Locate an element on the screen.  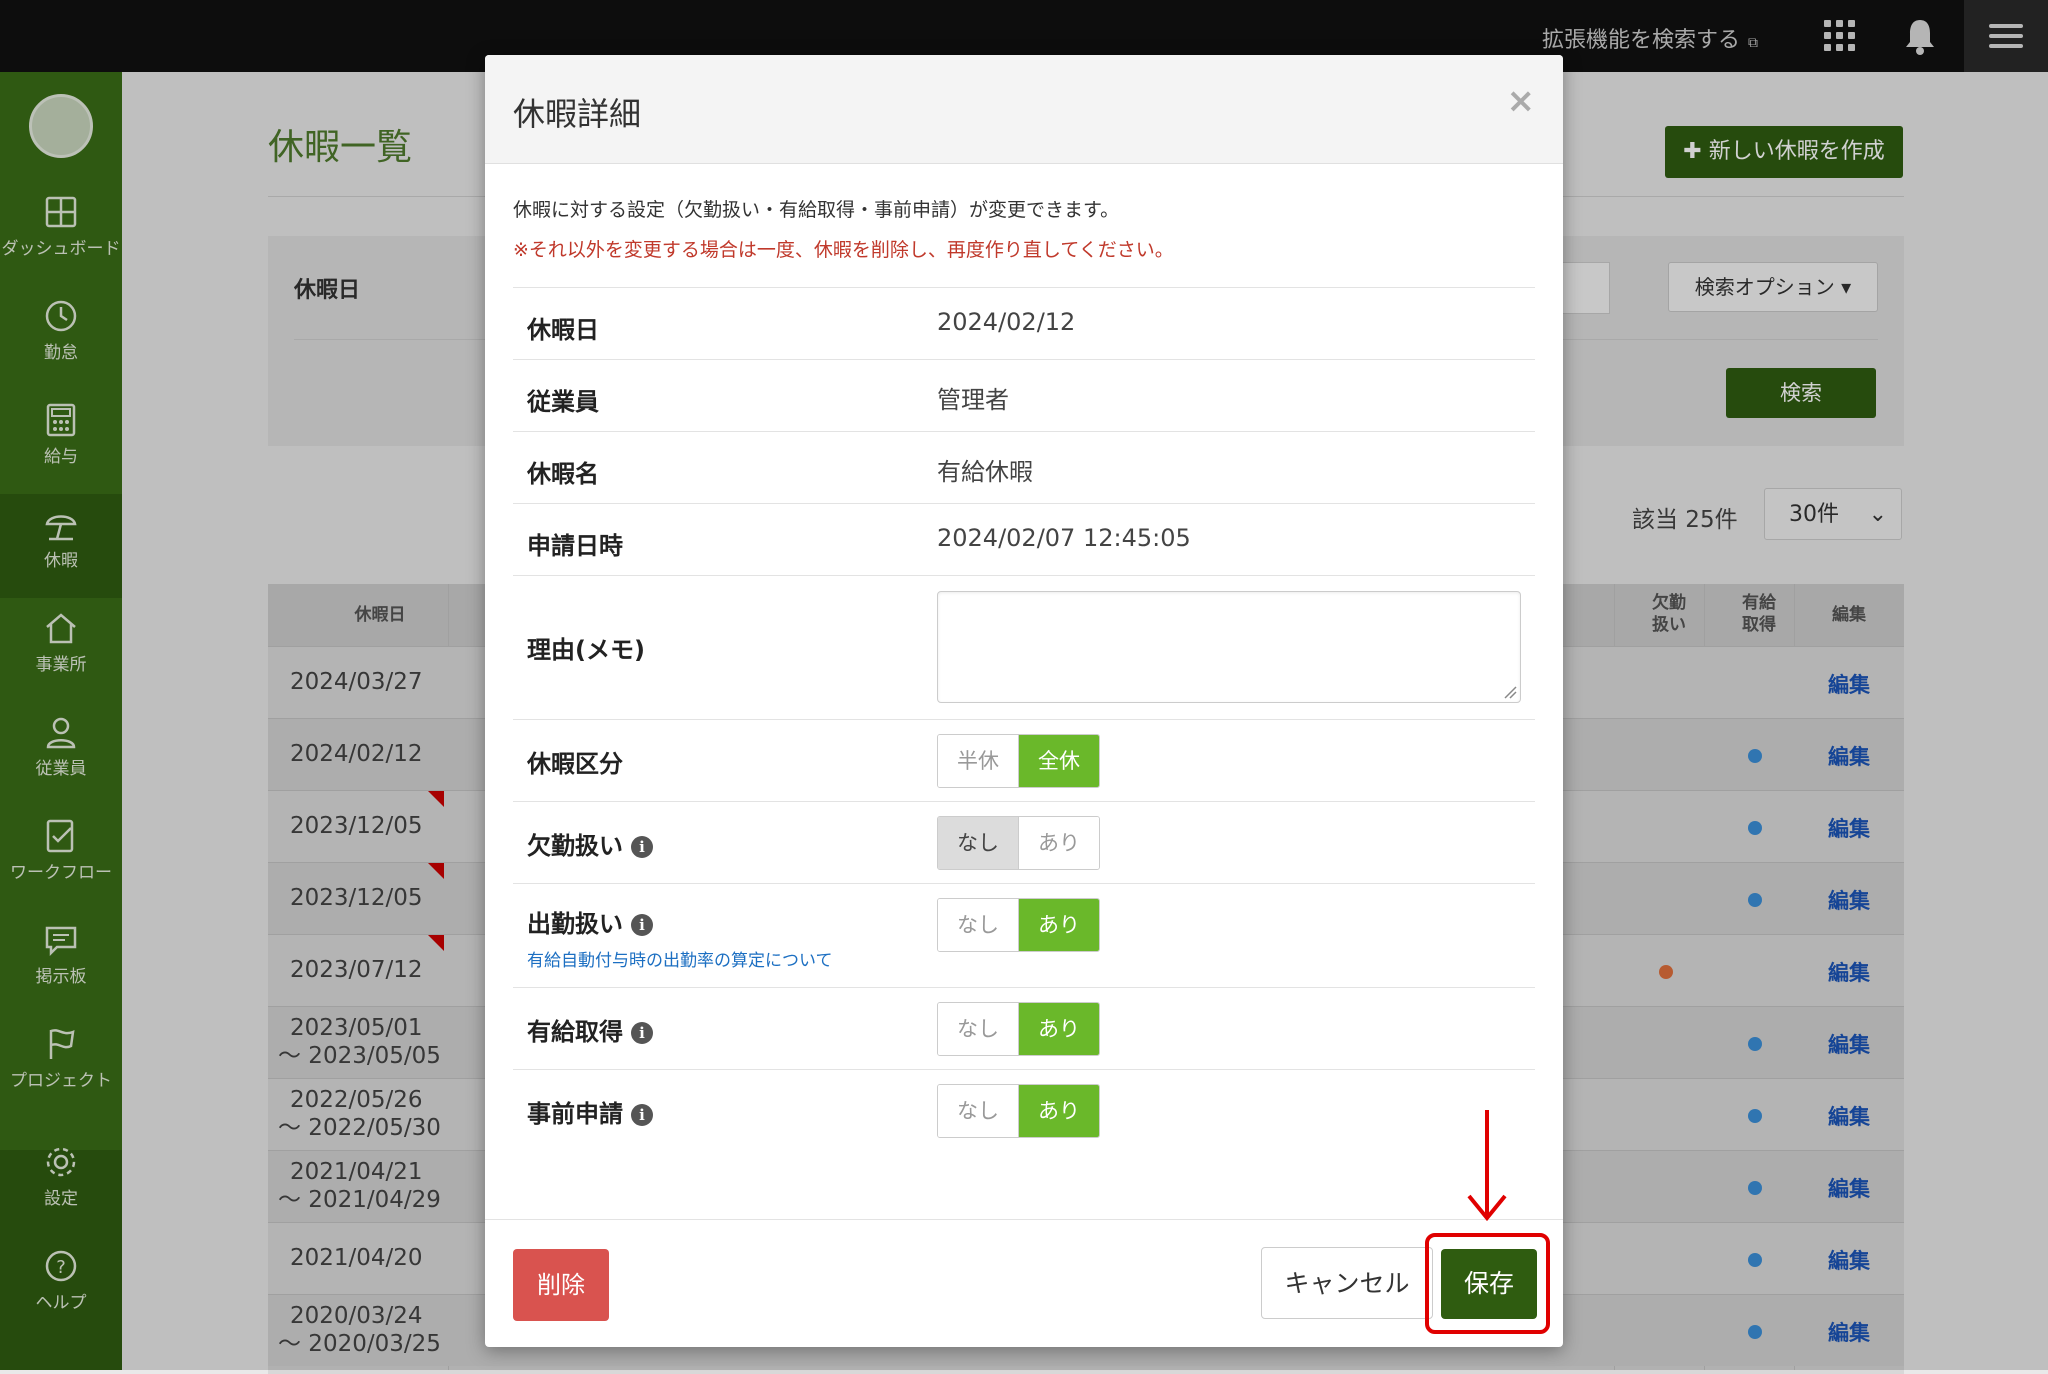
field-label-paid-text: 有給取得 is located at coordinates (575, 1032).